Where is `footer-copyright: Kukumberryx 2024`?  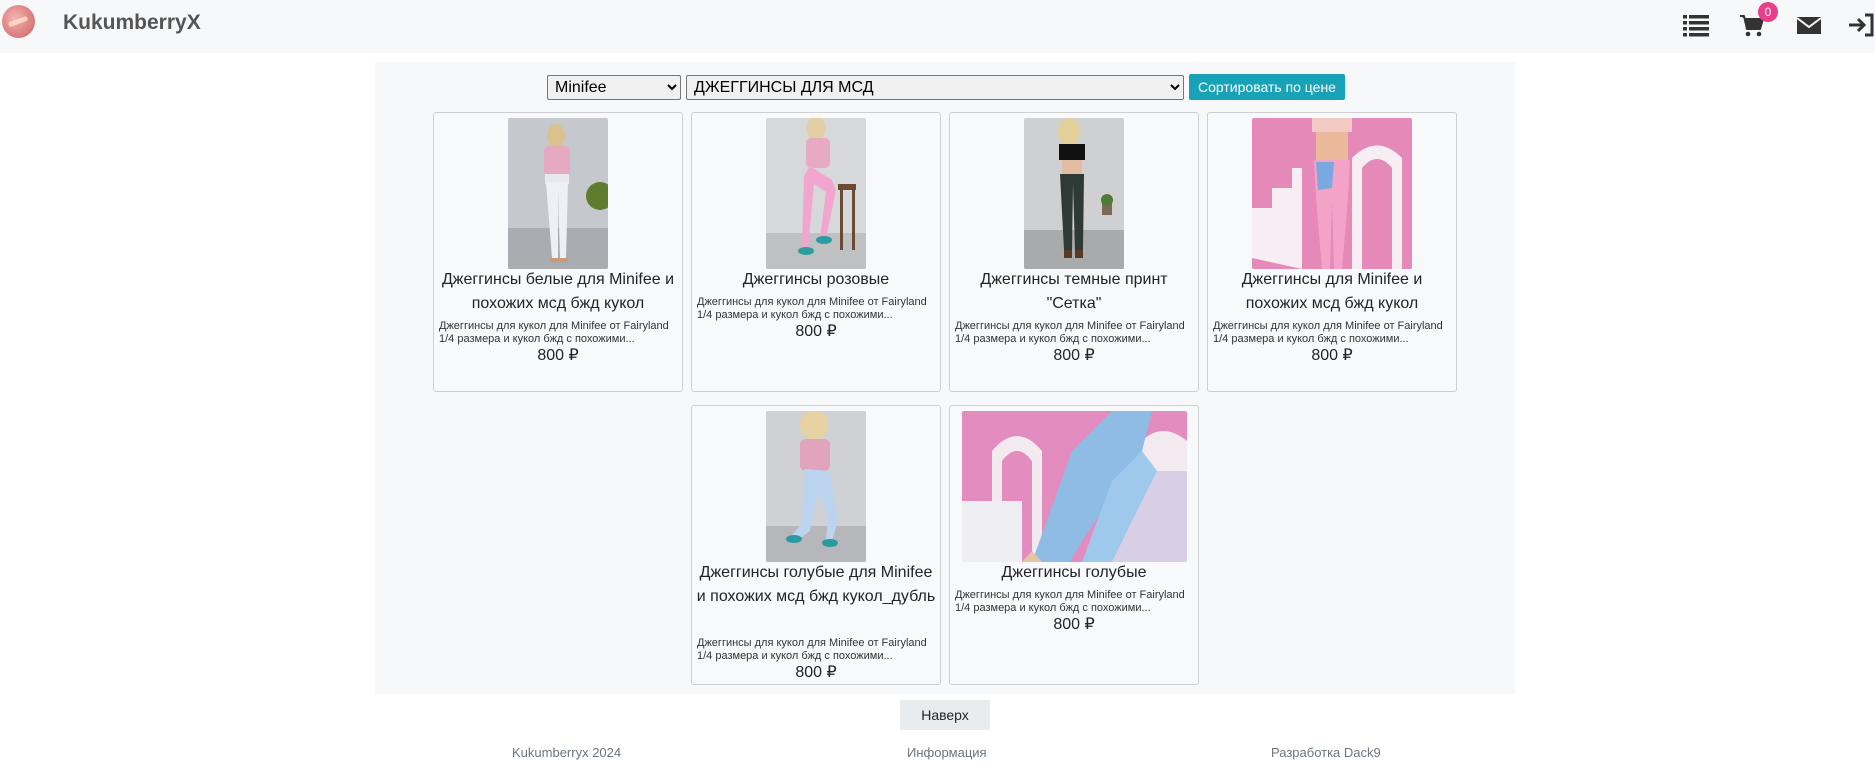 footer-copyright: Kukumberryx 2024 is located at coordinates (567, 752).